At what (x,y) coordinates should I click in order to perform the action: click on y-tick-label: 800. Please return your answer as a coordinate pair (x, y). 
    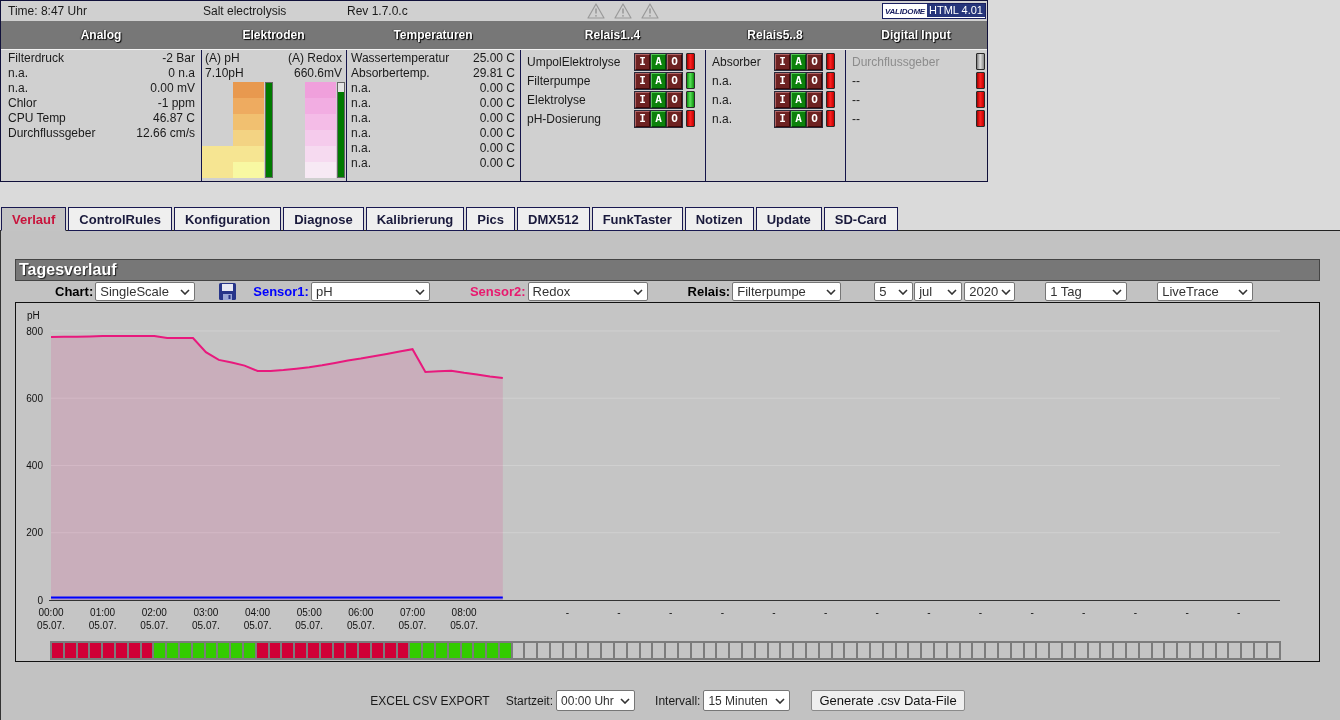
    Looking at the image, I should click on (34, 331).